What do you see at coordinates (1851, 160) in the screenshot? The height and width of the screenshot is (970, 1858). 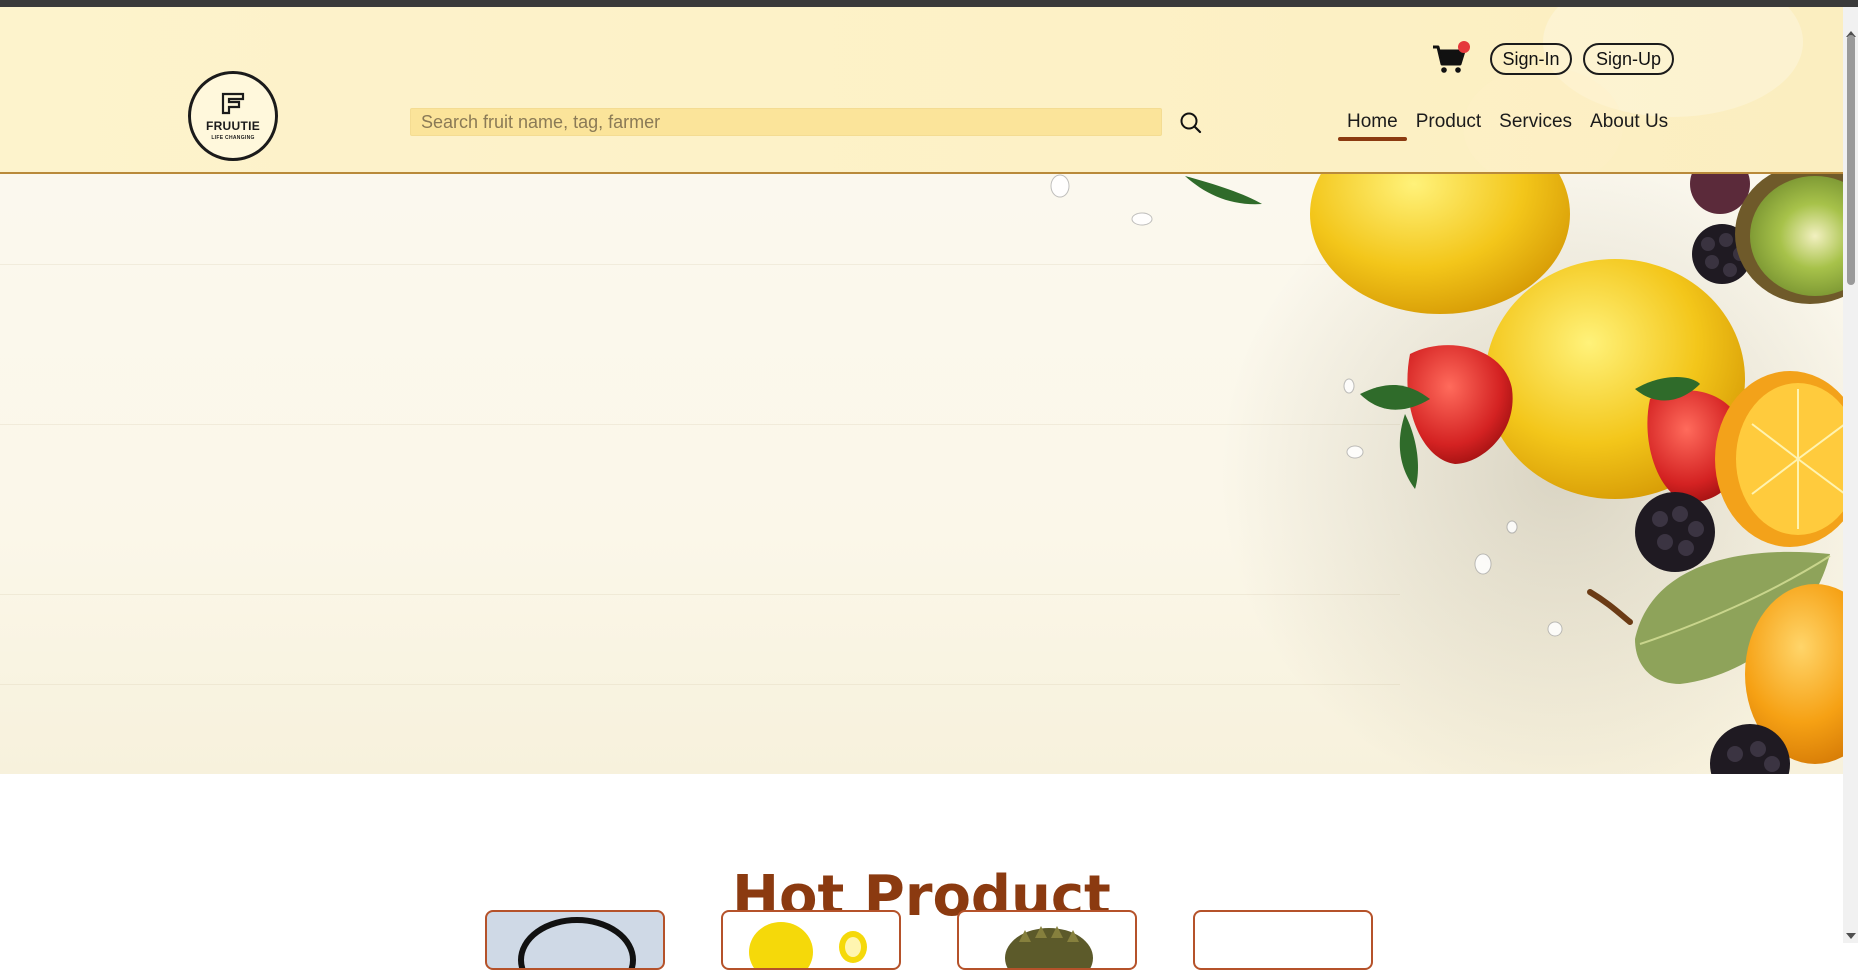 I see `scrollbar-thumb` at bounding box center [1851, 160].